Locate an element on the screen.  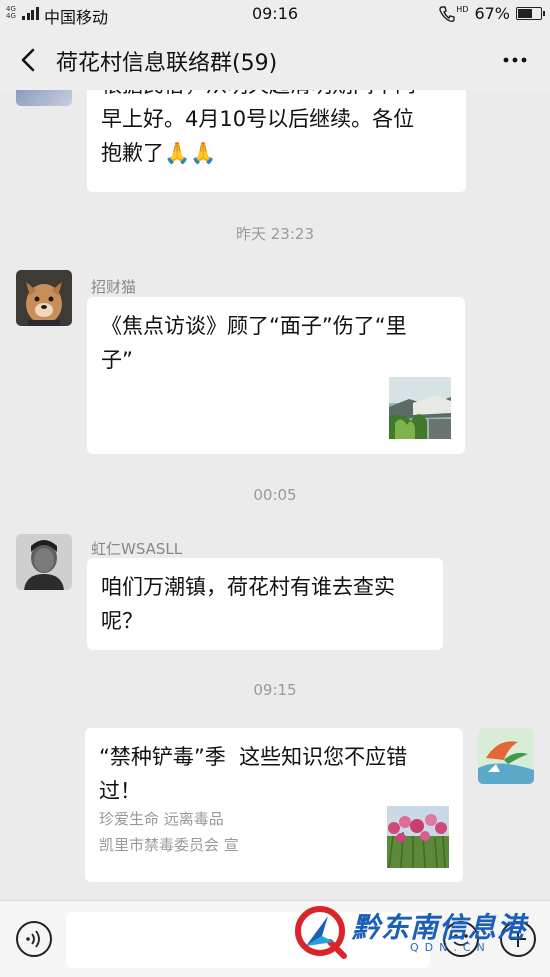
timestamp: 00:05 is located at coordinates (275, 495).